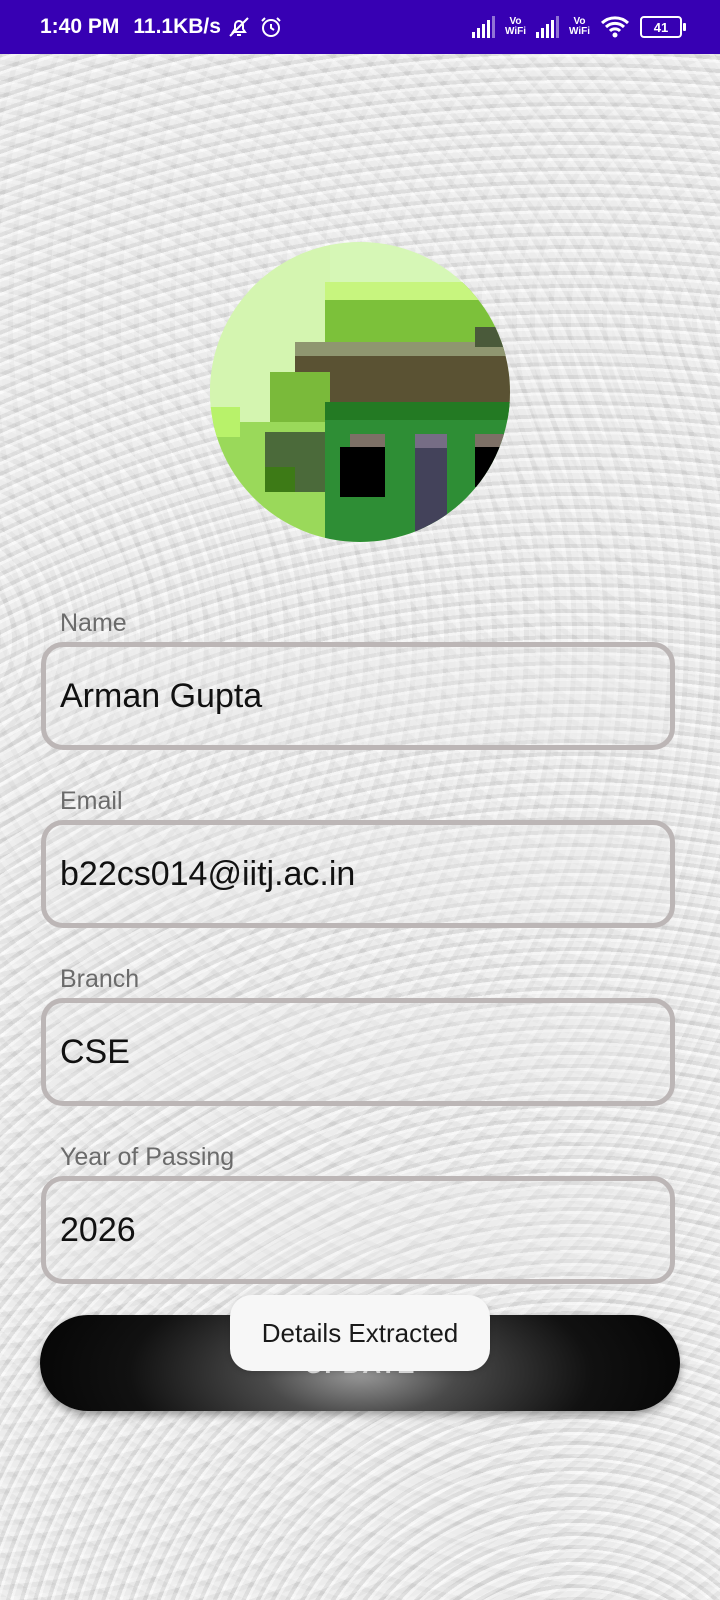 This screenshot has width=720, height=1600. Describe the element at coordinates (93, 623) in the screenshot. I see `name-label: Name` at that location.